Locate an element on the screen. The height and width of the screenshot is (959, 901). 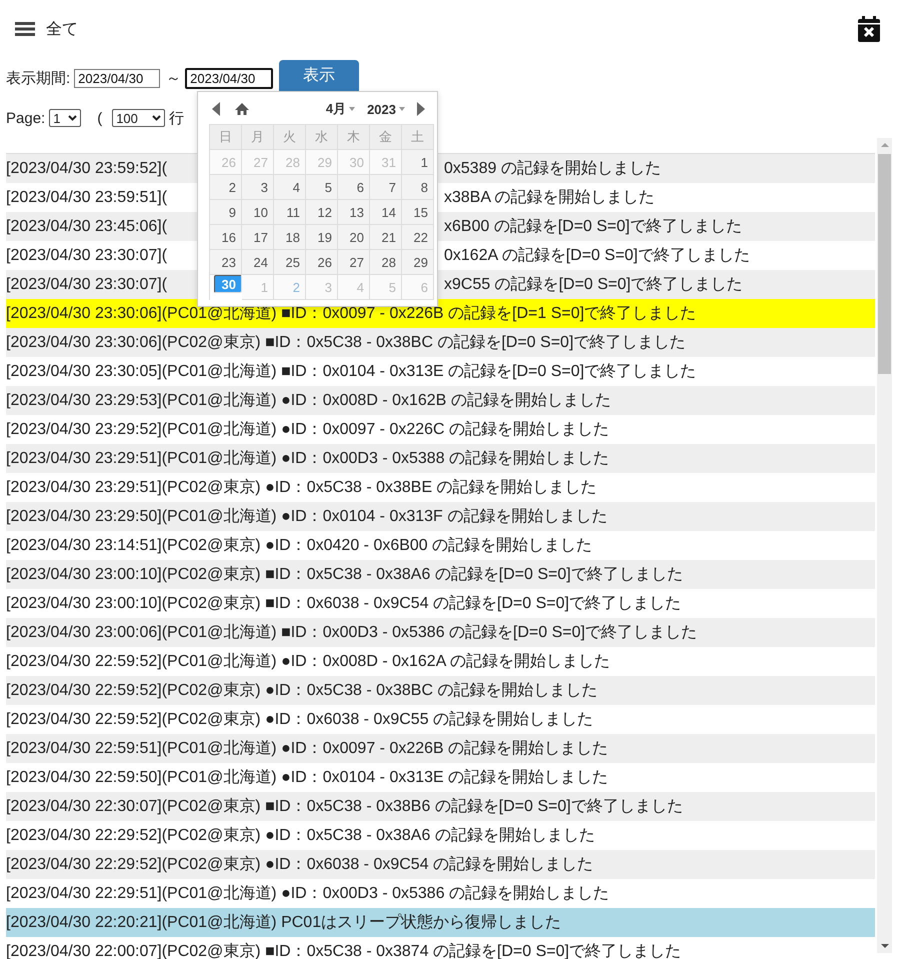
log-text: [2023/04/30 22:29:51](PC01@北海道) ●ID：0x00D3 - 0x5386 の記録を開始しました is located at coordinates (308, 894).